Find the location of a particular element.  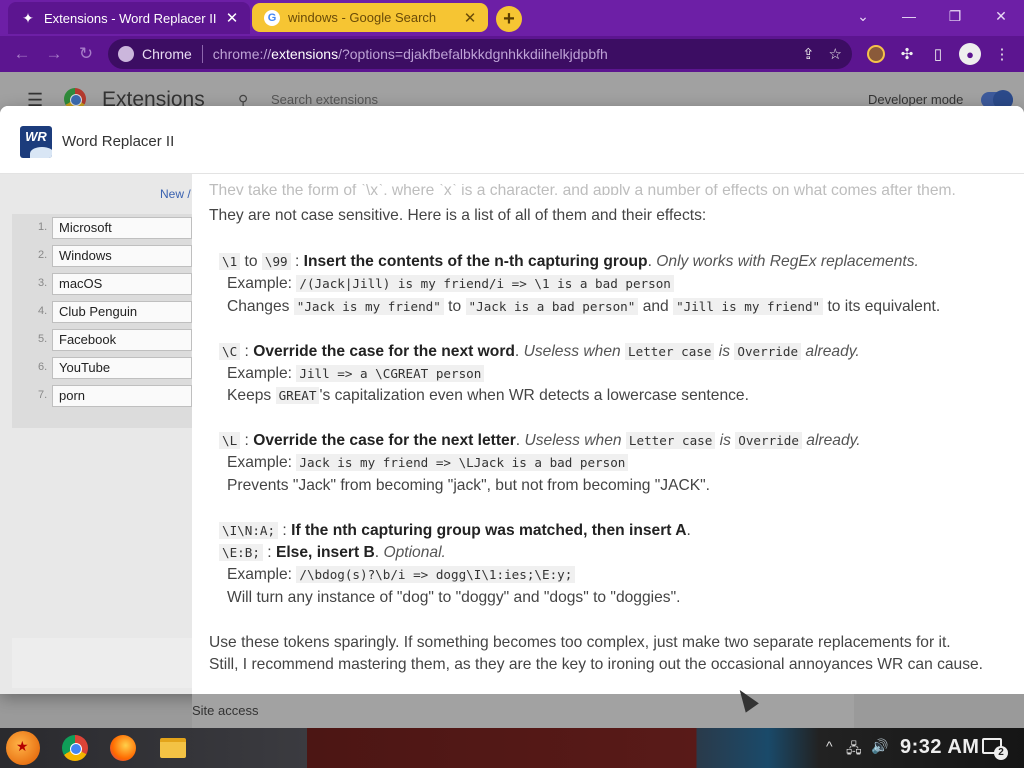

restore-button: ❐ is located at coordinates (955, 16).